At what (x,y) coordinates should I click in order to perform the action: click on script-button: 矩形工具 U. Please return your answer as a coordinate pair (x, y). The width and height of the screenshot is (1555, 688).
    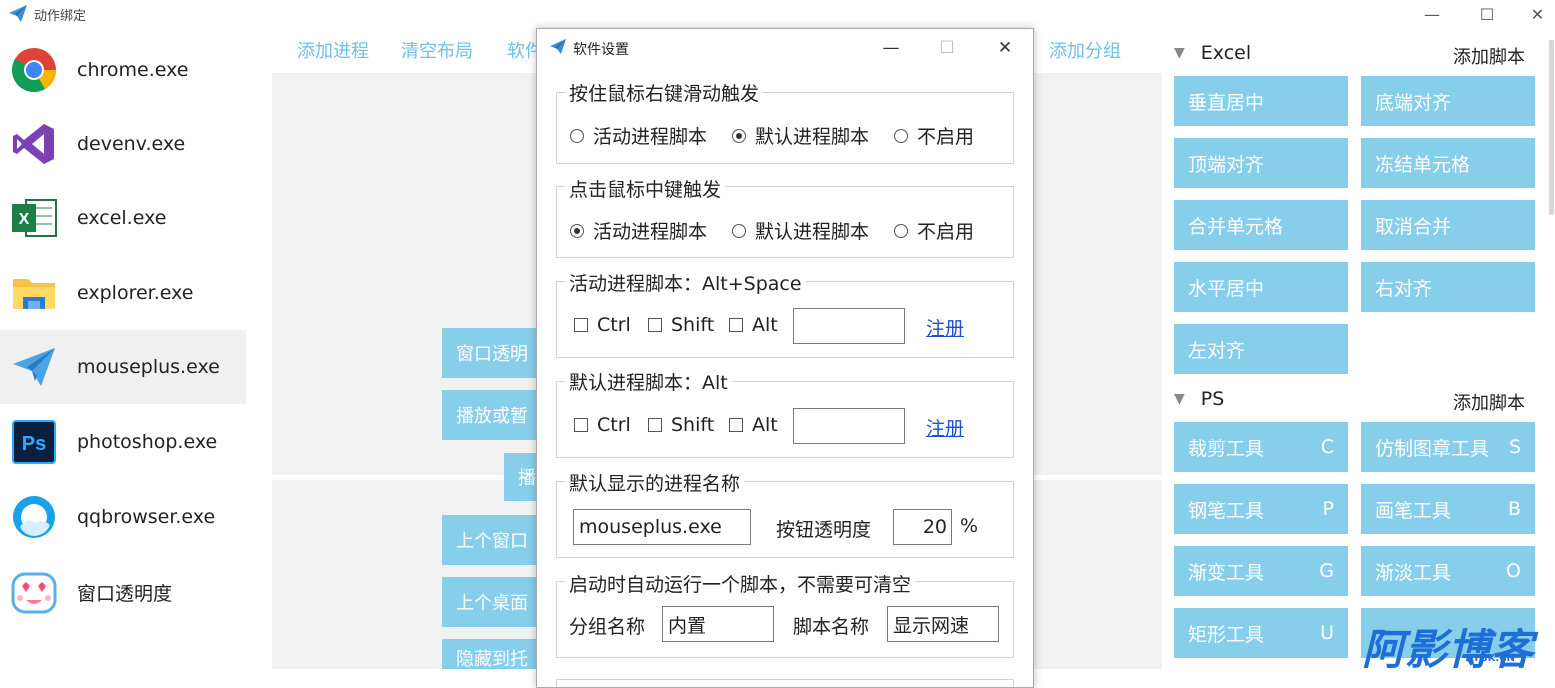
    Looking at the image, I should click on (1261, 633).